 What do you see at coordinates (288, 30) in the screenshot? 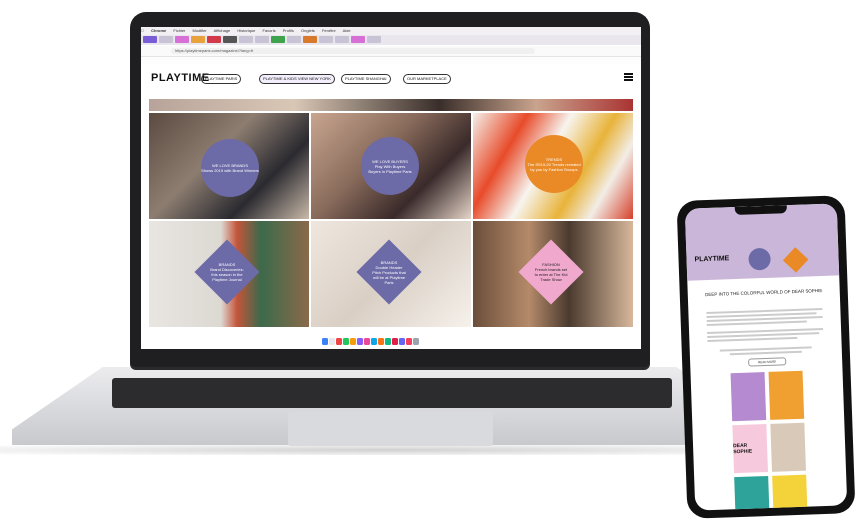
I see `menu-profils: Profils` at bounding box center [288, 30].